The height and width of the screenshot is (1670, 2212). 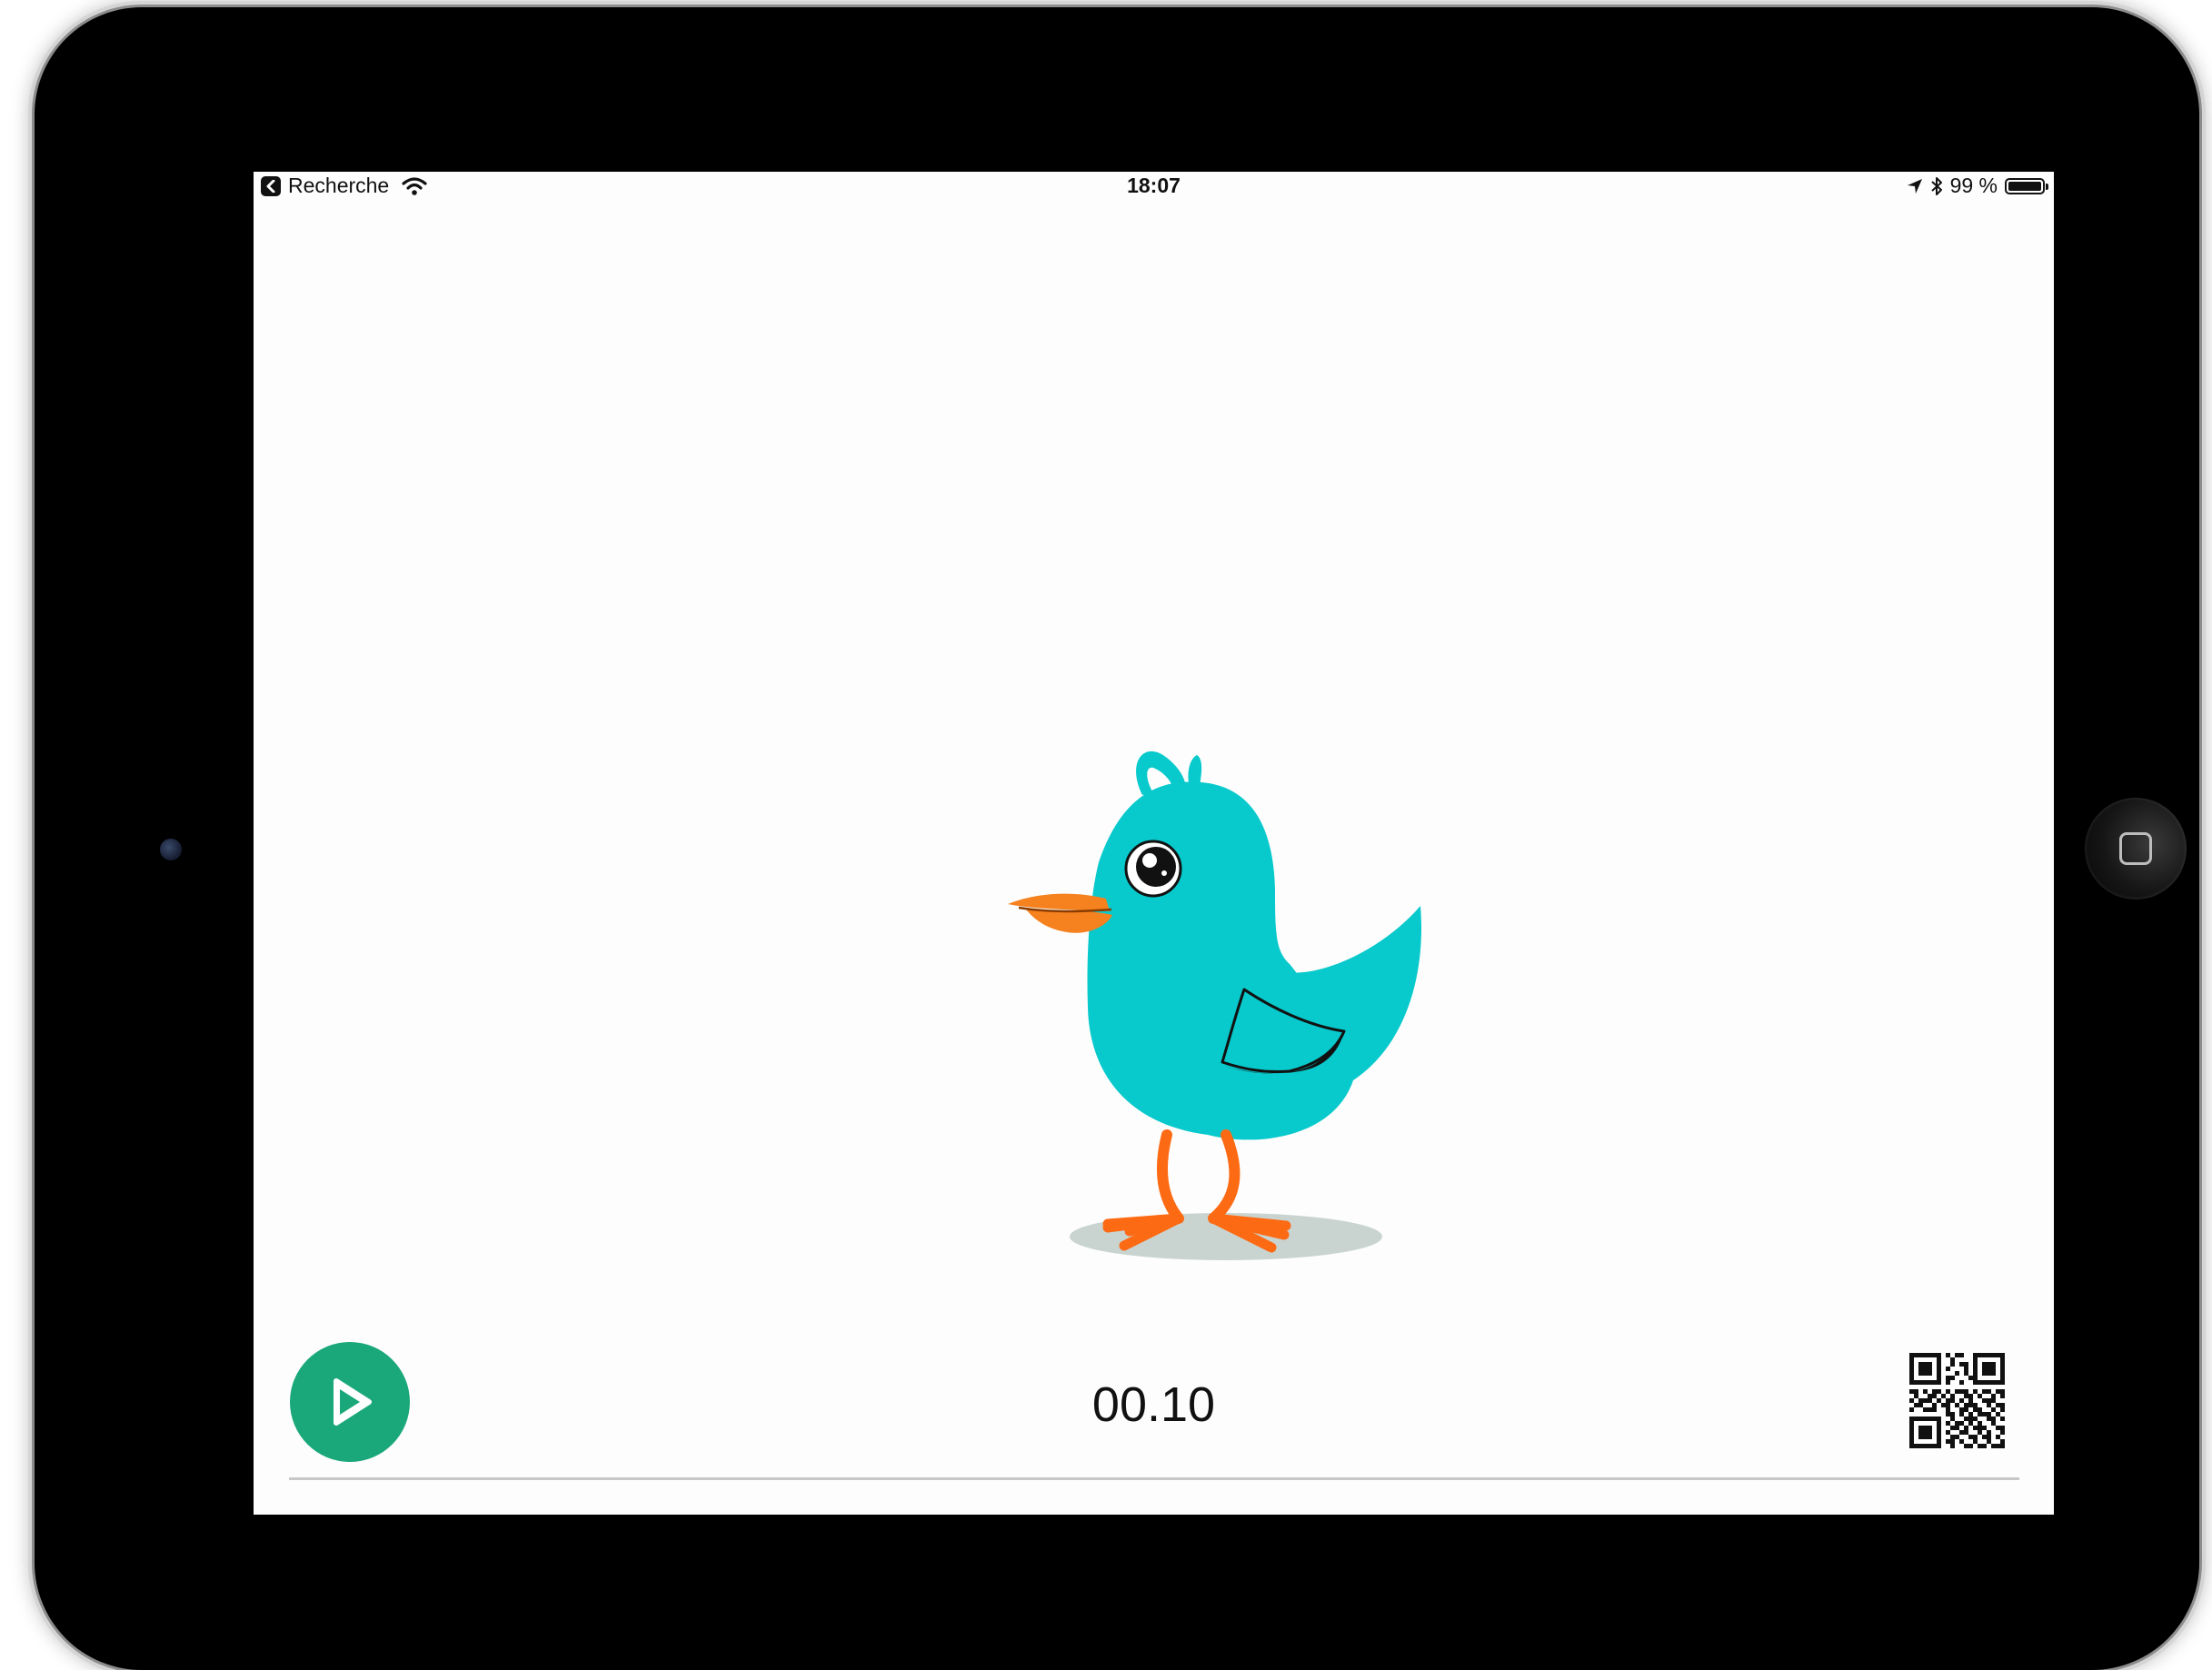 I want to click on battery-tip, so click(x=2047, y=186).